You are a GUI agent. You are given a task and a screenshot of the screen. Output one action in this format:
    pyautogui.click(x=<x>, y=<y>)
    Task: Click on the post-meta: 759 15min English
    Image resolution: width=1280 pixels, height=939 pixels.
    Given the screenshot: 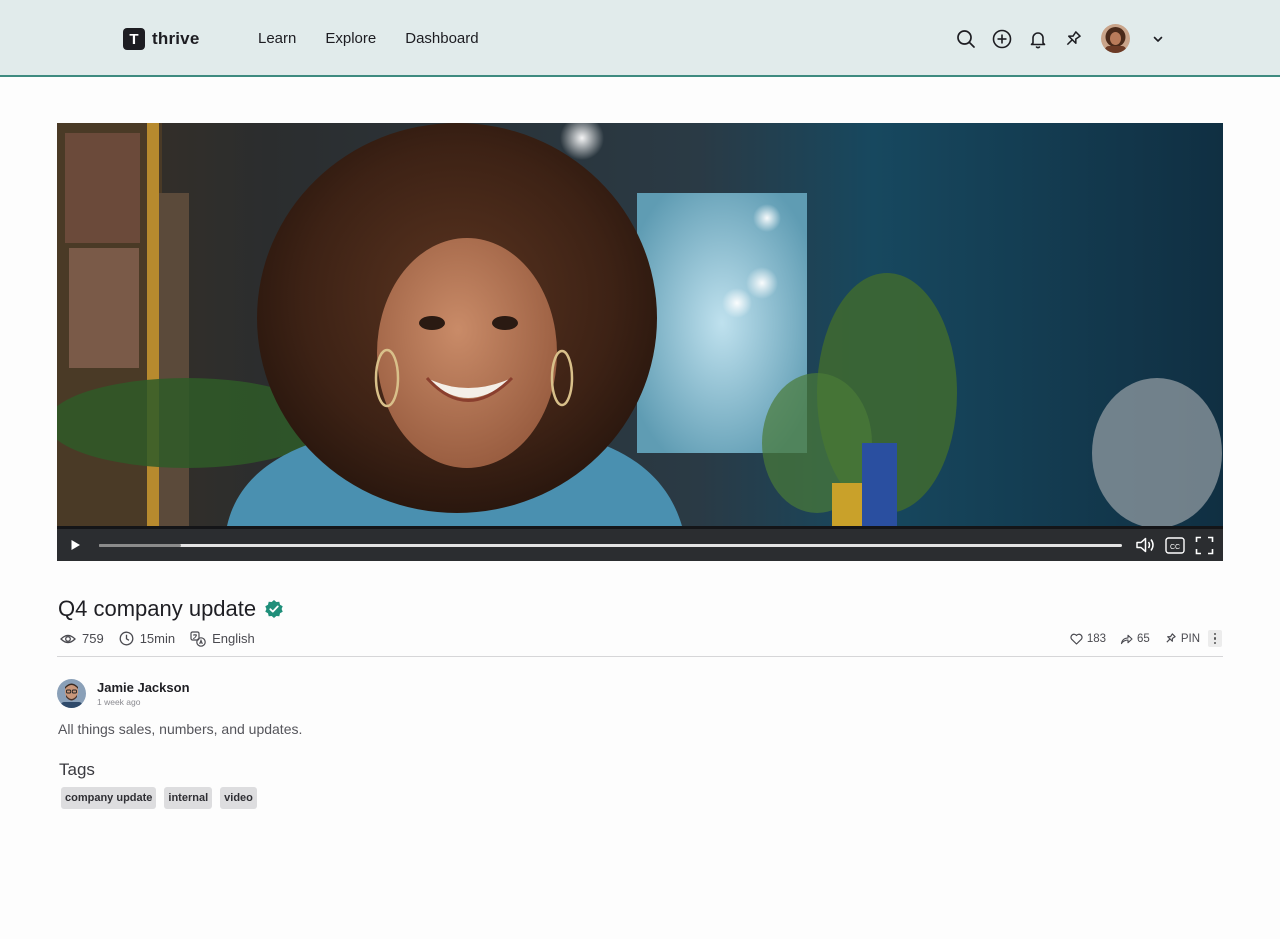 What is the action you would take?
    pyautogui.click(x=165, y=638)
    